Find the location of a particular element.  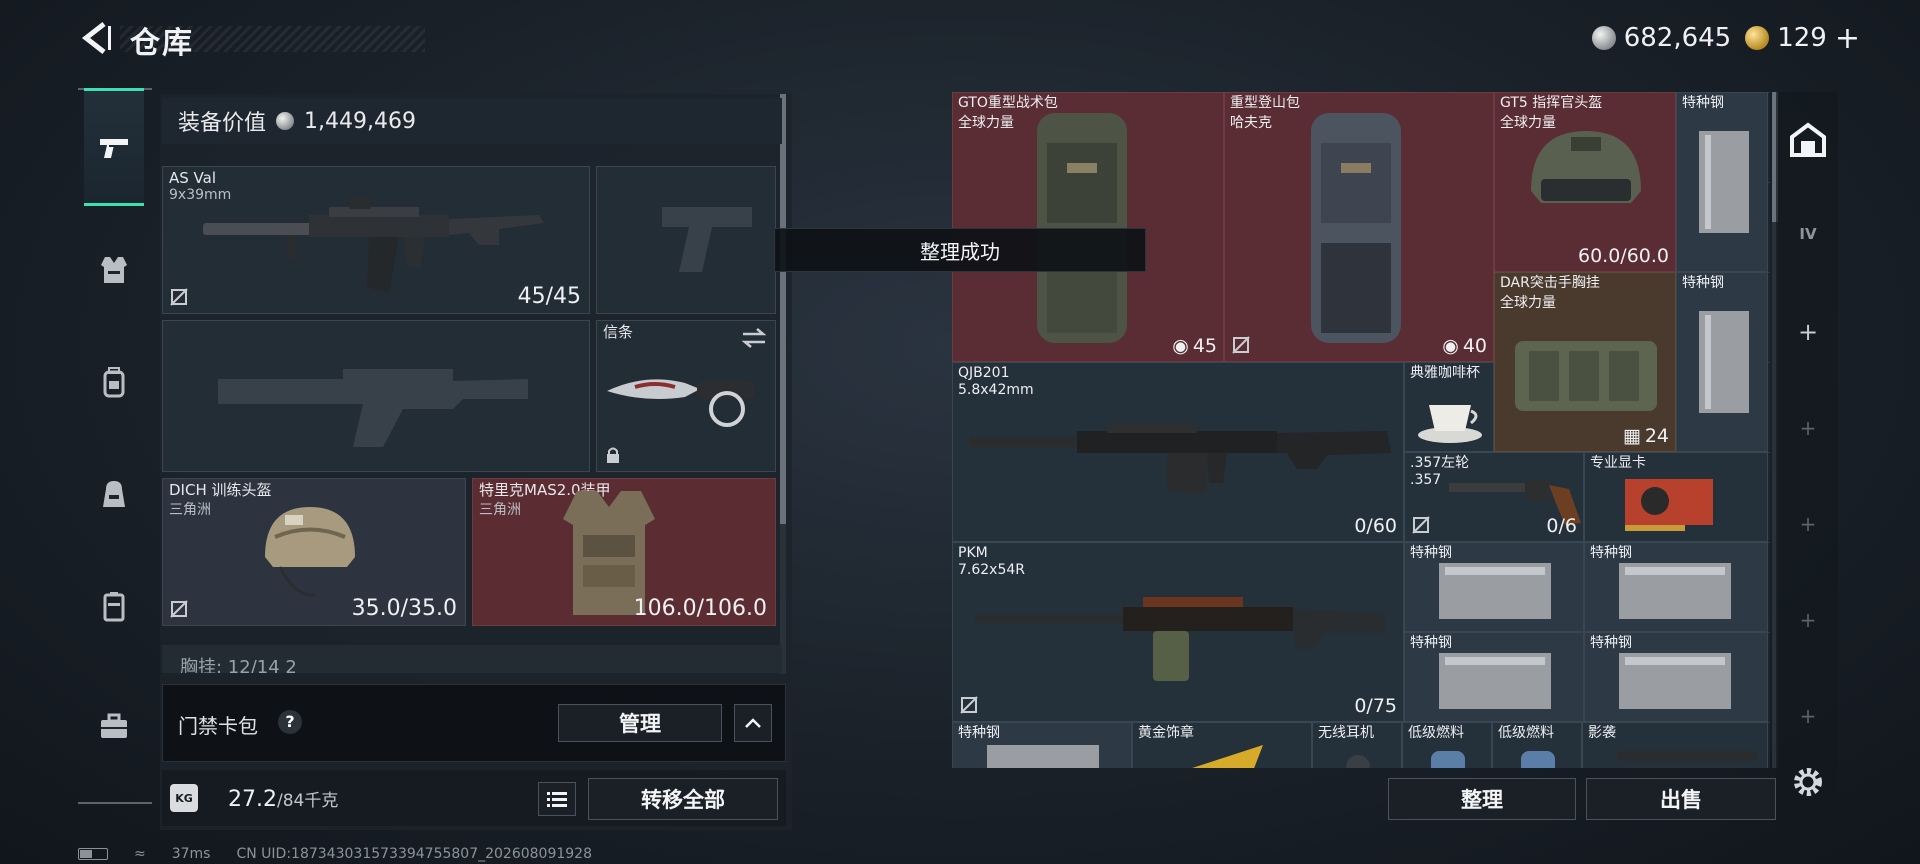

list-view-button is located at coordinates (557, 799).